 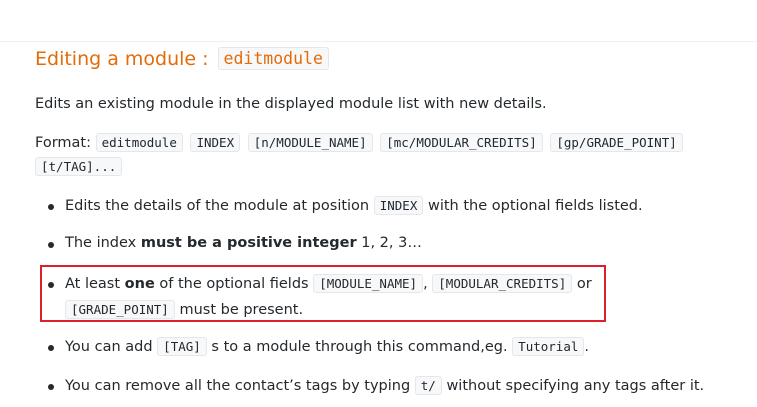 What do you see at coordinates (122, 58) in the screenshot?
I see `section-title: Editing a module :` at bounding box center [122, 58].